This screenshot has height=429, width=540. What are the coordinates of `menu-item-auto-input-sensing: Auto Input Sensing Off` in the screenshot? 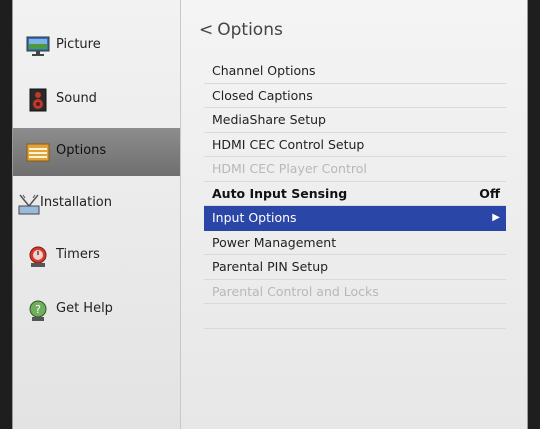 It's located at (355, 194).